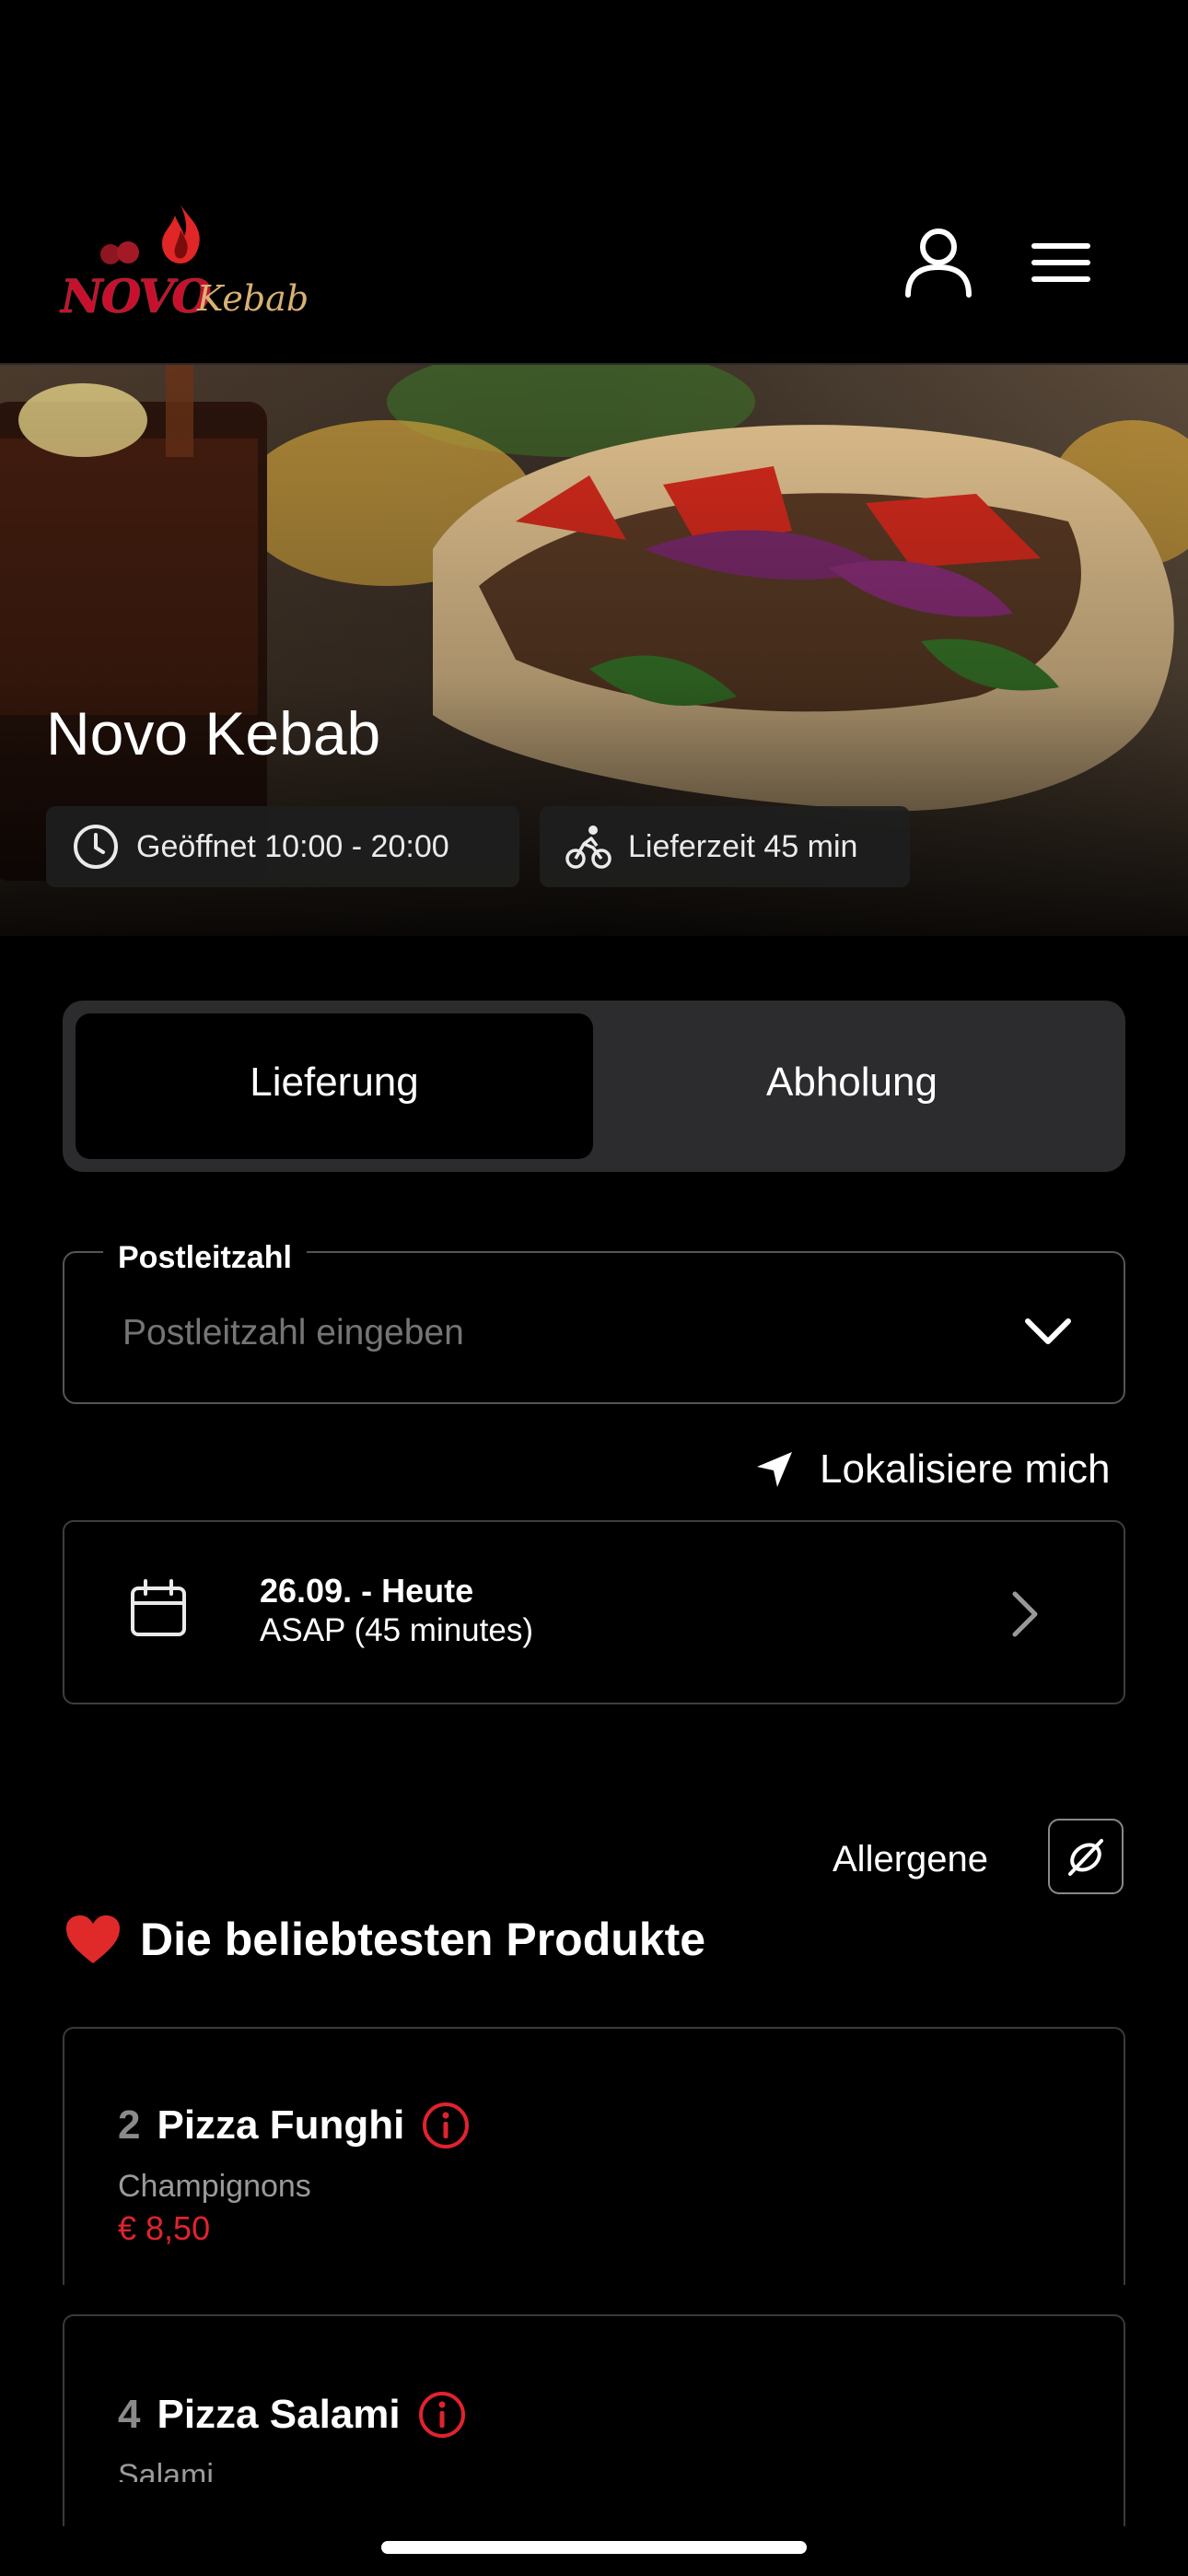 The image size is (1188, 2576). What do you see at coordinates (536, 1333) in the screenshot?
I see `postcode-input` at bounding box center [536, 1333].